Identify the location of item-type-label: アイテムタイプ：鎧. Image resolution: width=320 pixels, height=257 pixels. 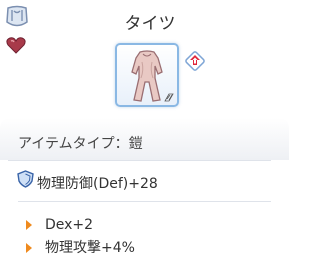
(80, 144).